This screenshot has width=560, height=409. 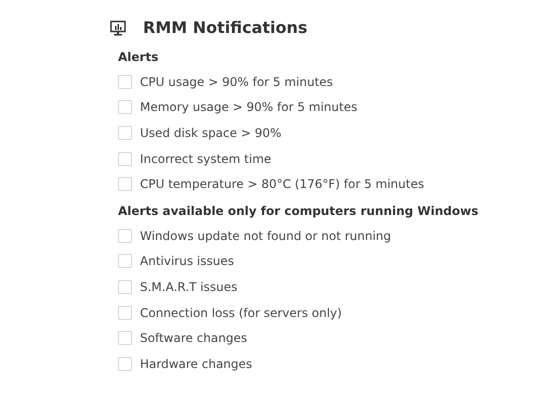 What do you see at coordinates (194, 338) in the screenshot?
I see `checkbox-label: Software changes` at bounding box center [194, 338].